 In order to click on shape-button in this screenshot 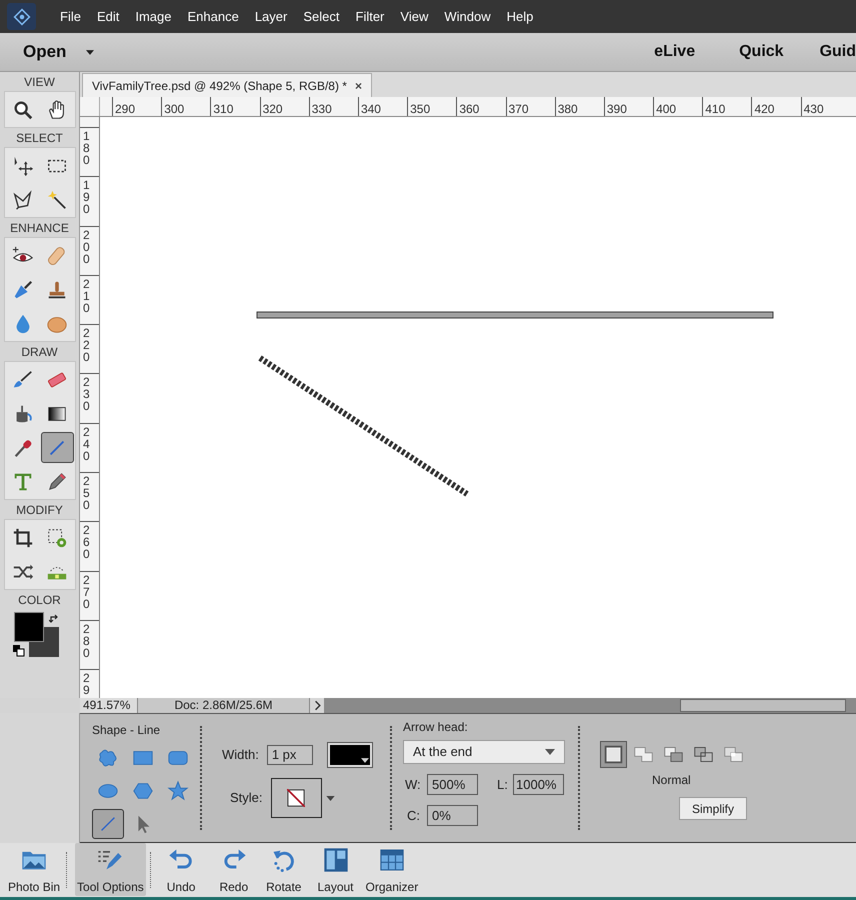, I will do `click(108, 824)`.